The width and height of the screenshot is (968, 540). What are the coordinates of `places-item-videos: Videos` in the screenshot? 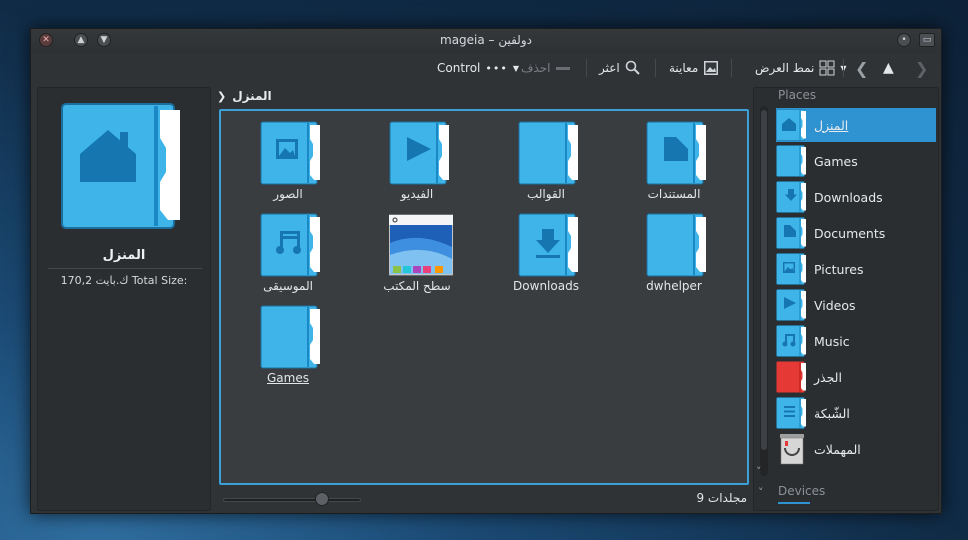 It's located at (856, 305).